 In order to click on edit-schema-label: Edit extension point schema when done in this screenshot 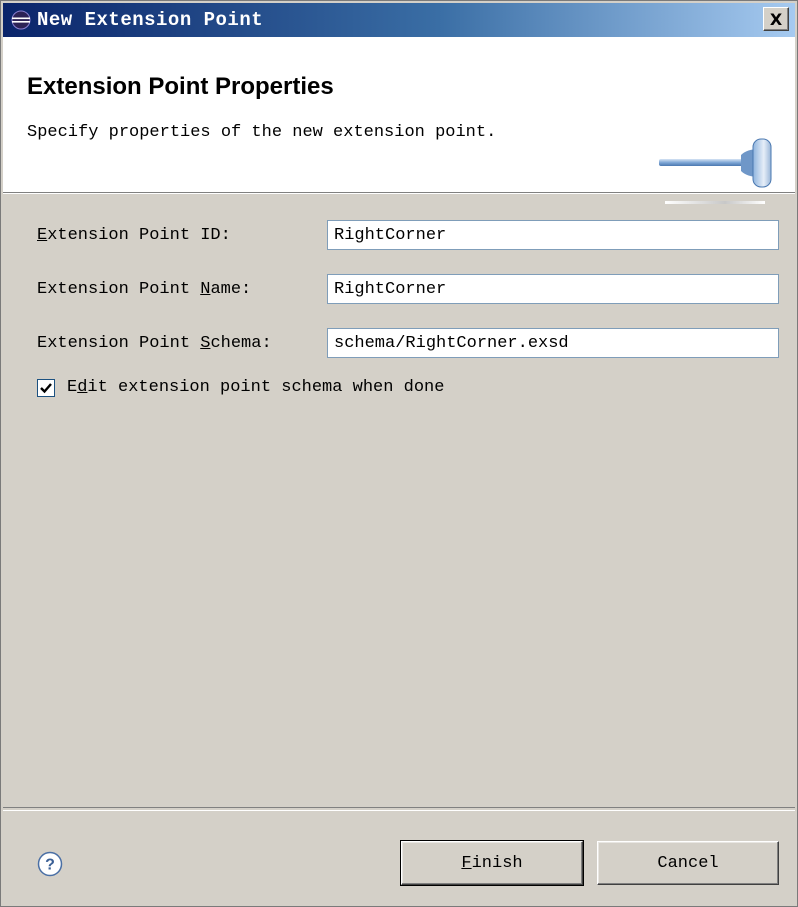, I will do `click(256, 387)`.